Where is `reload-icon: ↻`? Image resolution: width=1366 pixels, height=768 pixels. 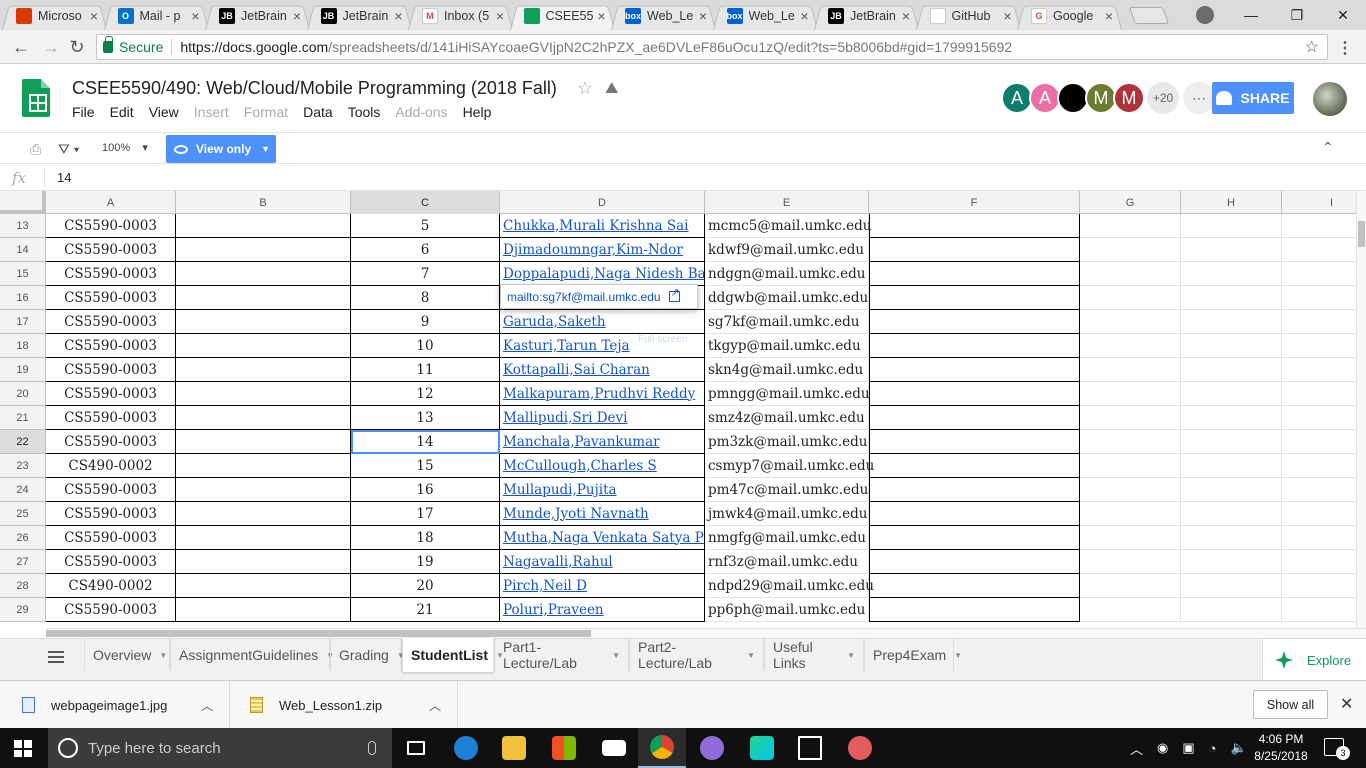
reload-icon: ↻ is located at coordinates (77, 47).